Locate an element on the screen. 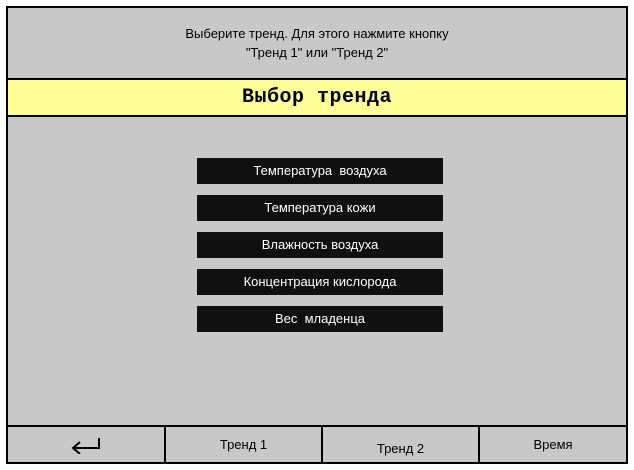 The height and width of the screenshot is (470, 634). option-oxygen-concentration-button: Концентрация кислорода is located at coordinates (320, 282).